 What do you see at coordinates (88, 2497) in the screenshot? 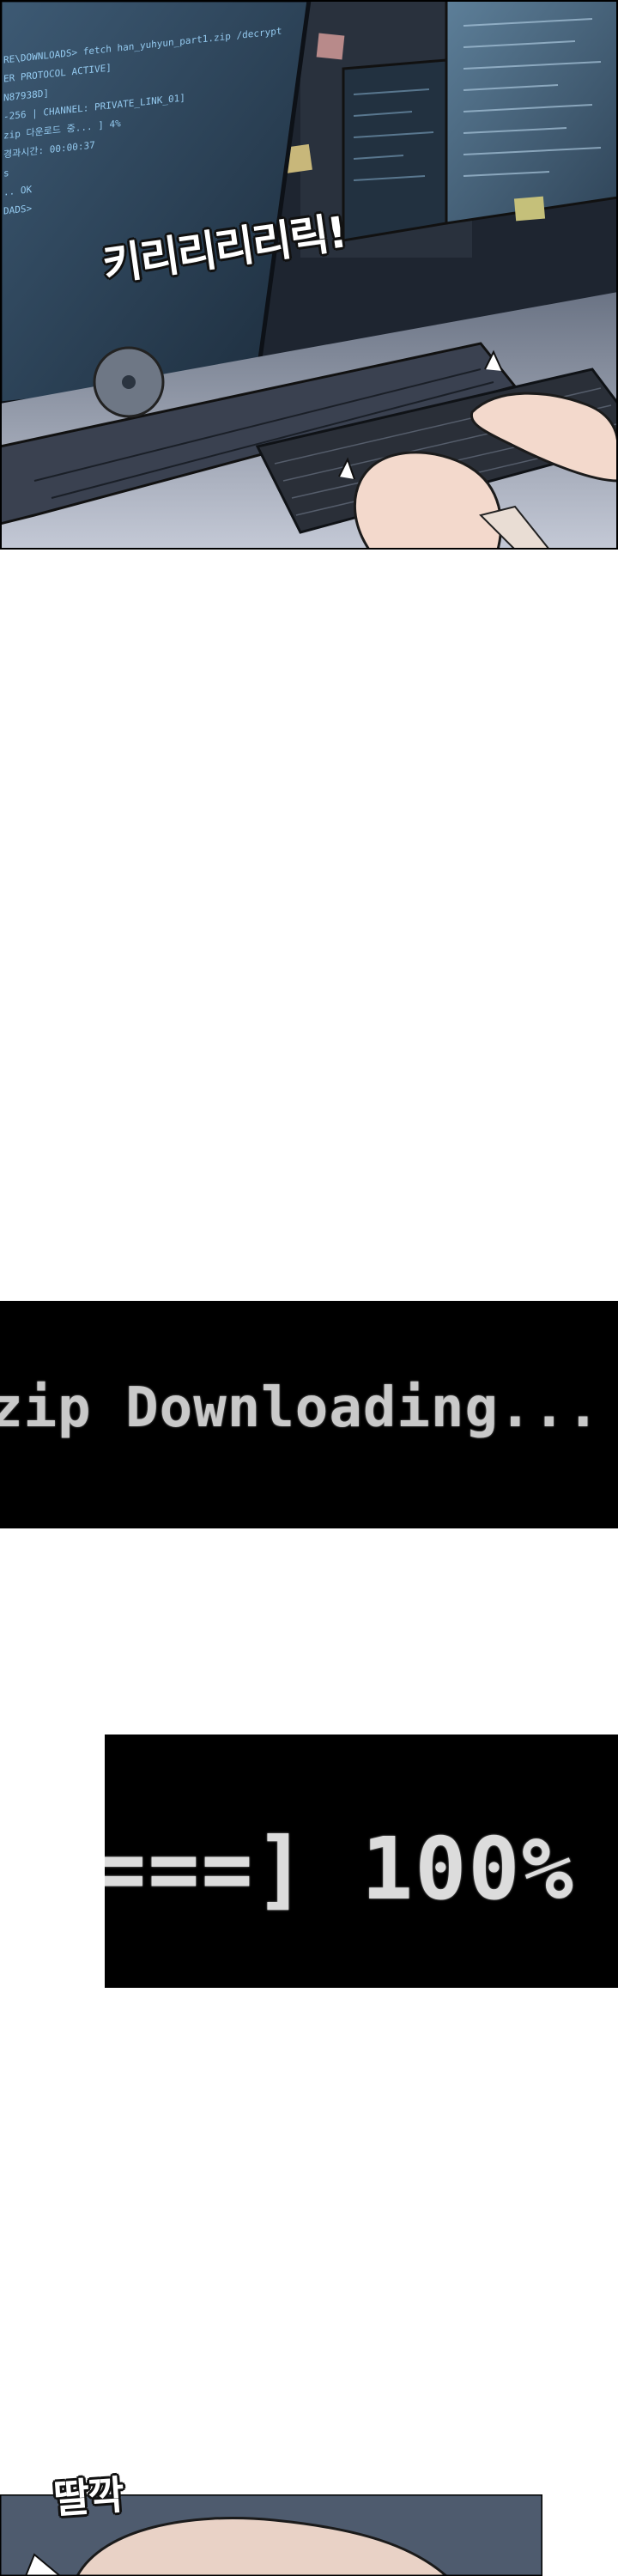
I see `click-sound-effect: 딸깍` at bounding box center [88, 2497].